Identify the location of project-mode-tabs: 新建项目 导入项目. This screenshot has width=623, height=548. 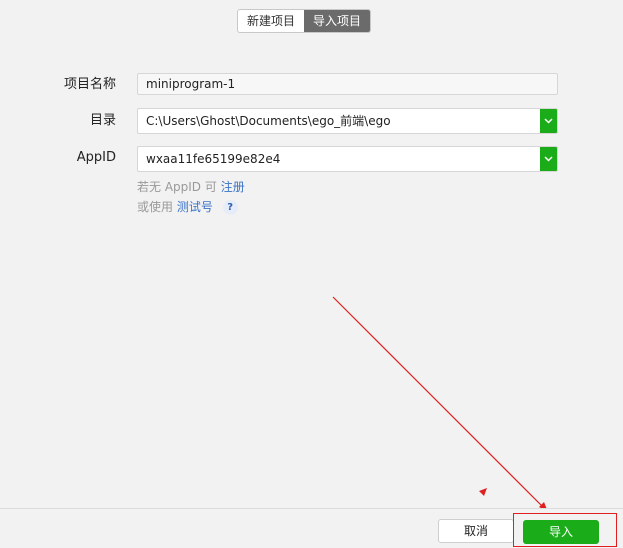
(304, 21).